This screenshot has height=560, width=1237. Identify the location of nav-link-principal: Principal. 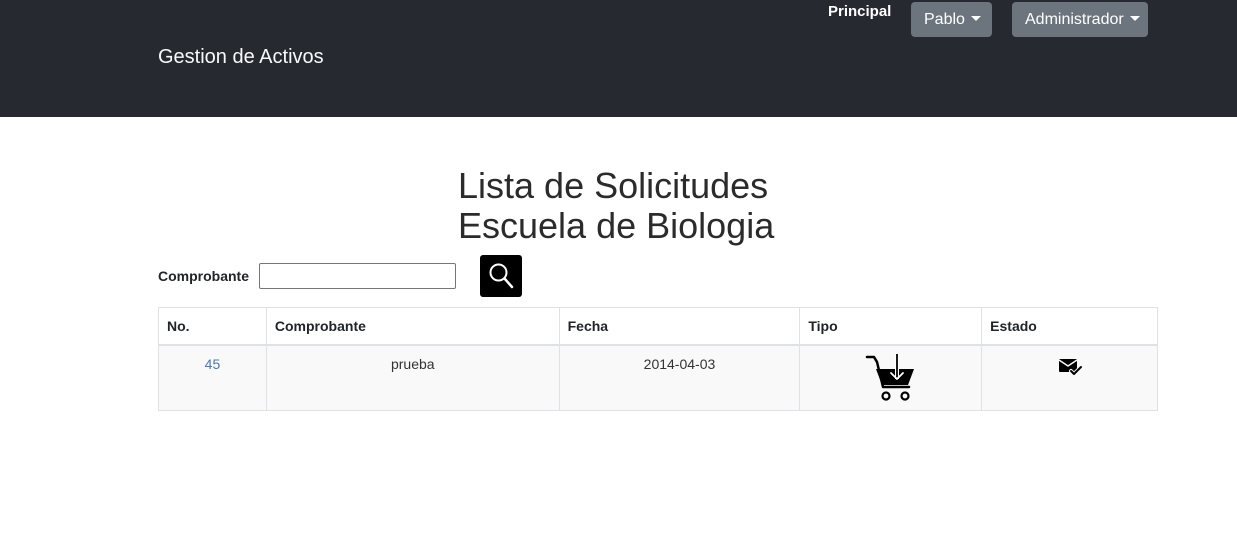
(859, 12).